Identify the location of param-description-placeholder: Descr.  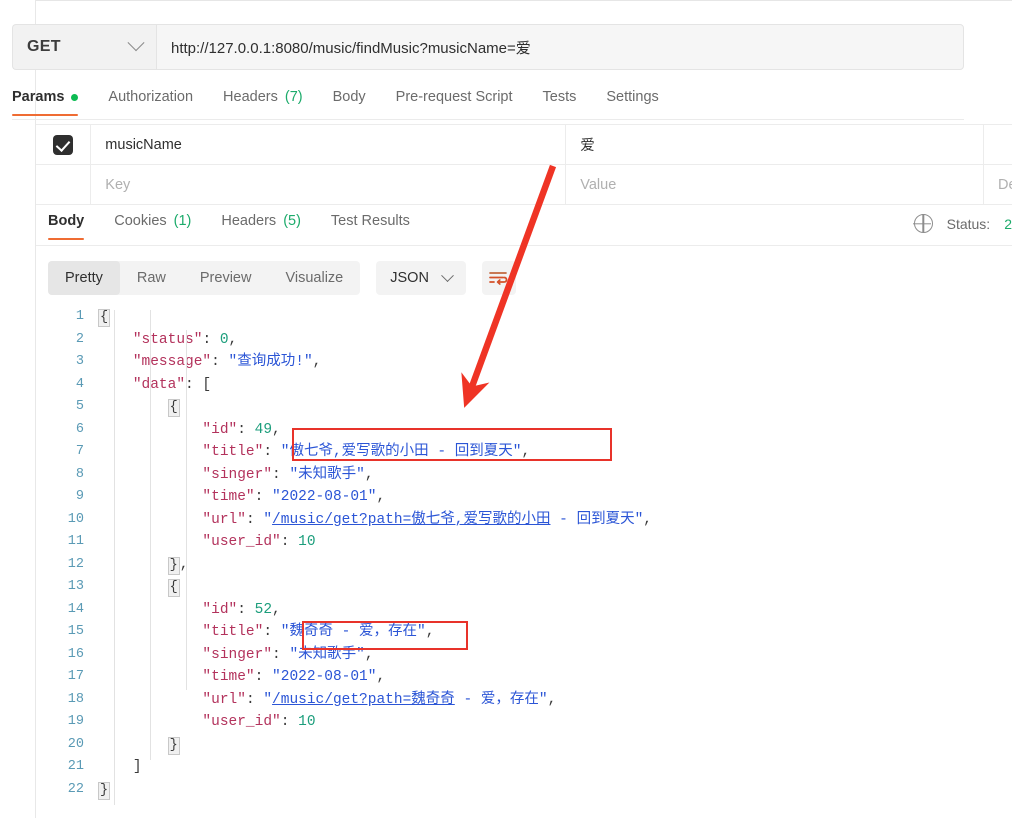
(1005, 184).